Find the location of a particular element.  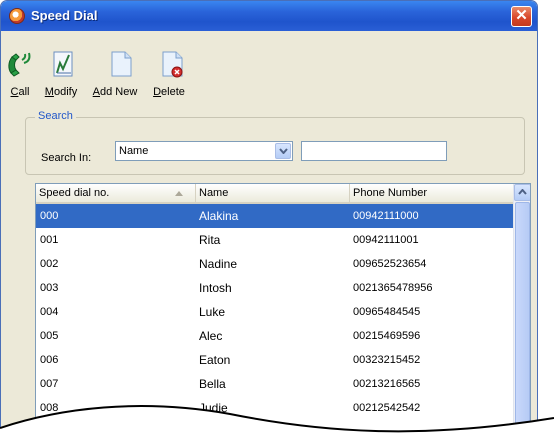

call-button: Call is located at coordinates (20, 73).